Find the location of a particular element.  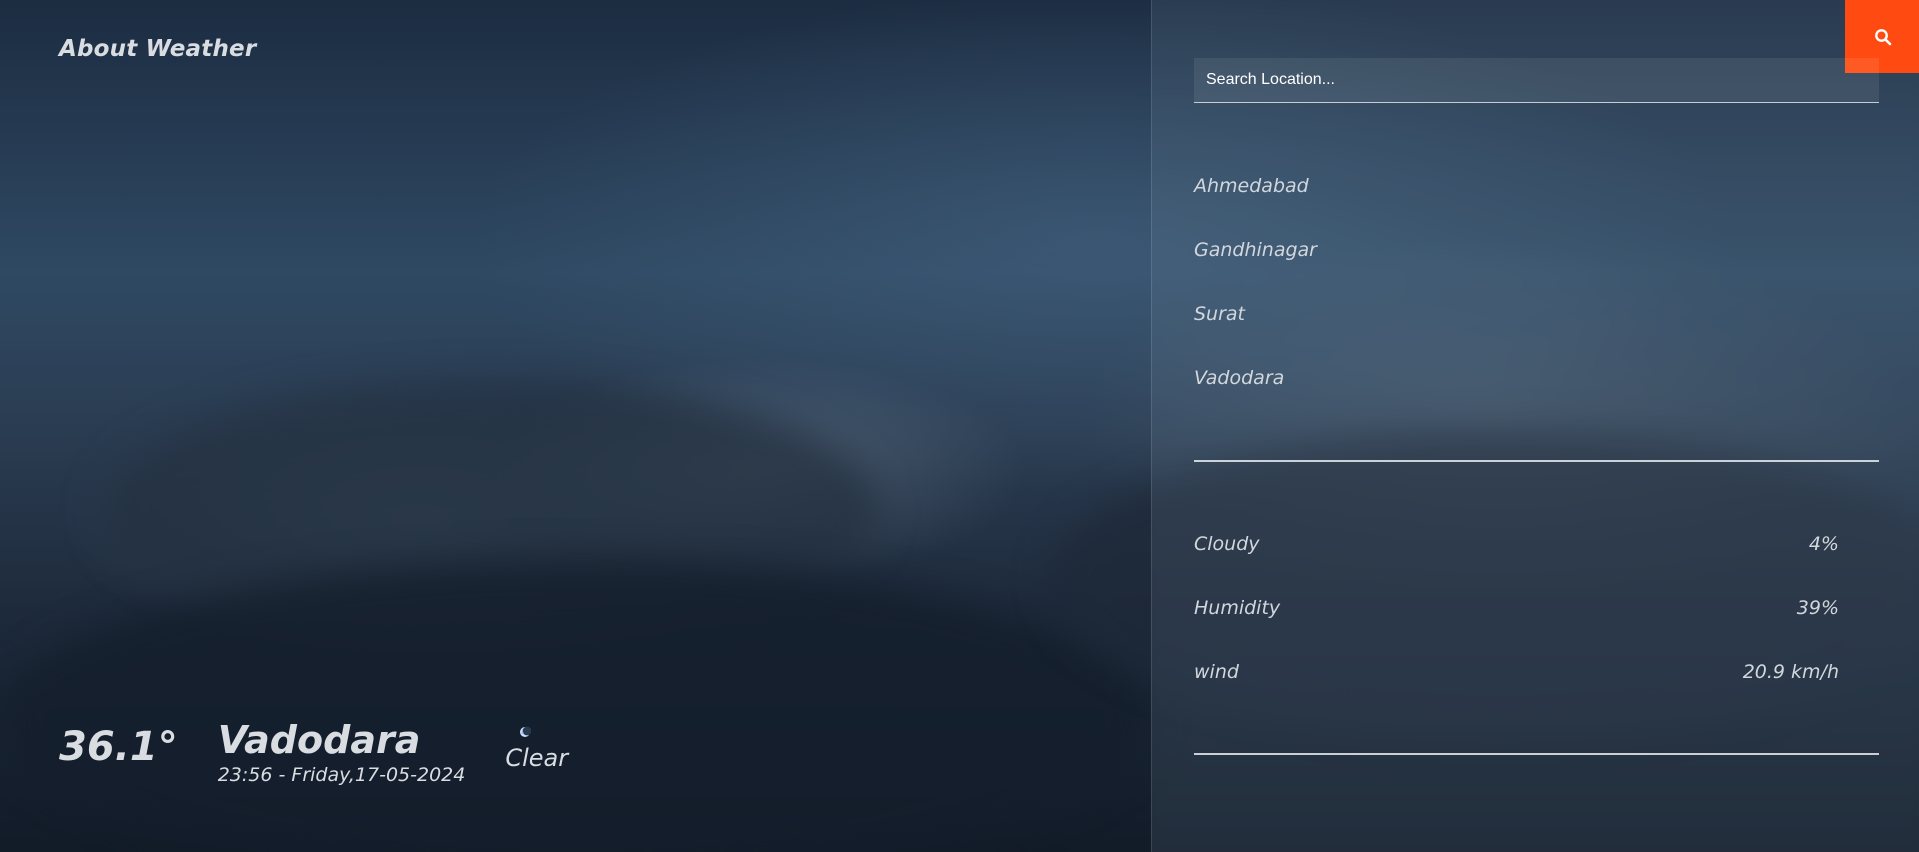

weather-details: Cloudy 4% Humidity 39% wind 20.9 km/h is located at coordinates (1516, 624).